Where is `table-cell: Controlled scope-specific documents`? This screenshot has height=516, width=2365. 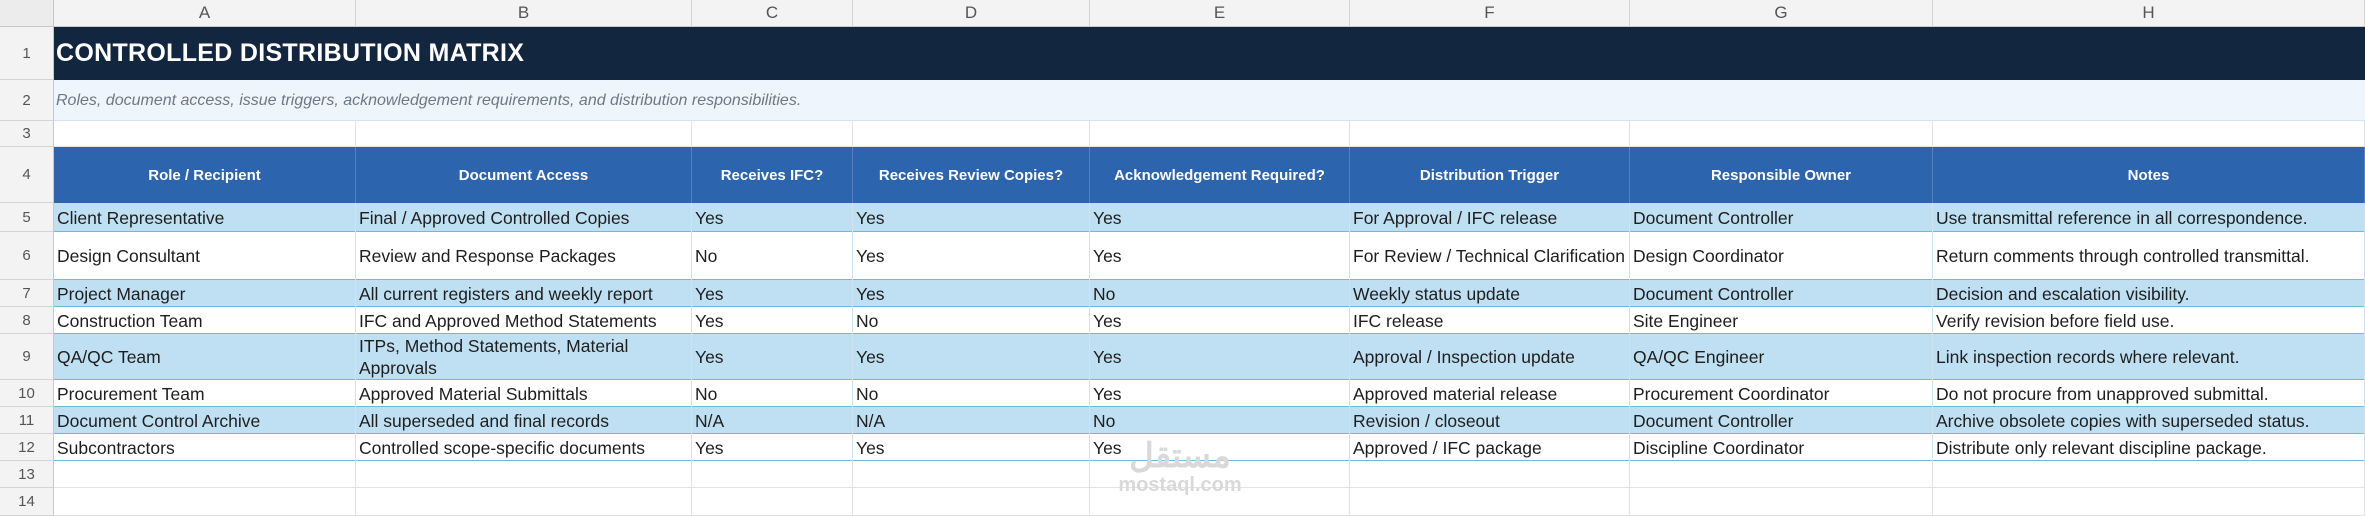
table-cell: Controlled scope-specific documents is located at coordinates (524, 447).